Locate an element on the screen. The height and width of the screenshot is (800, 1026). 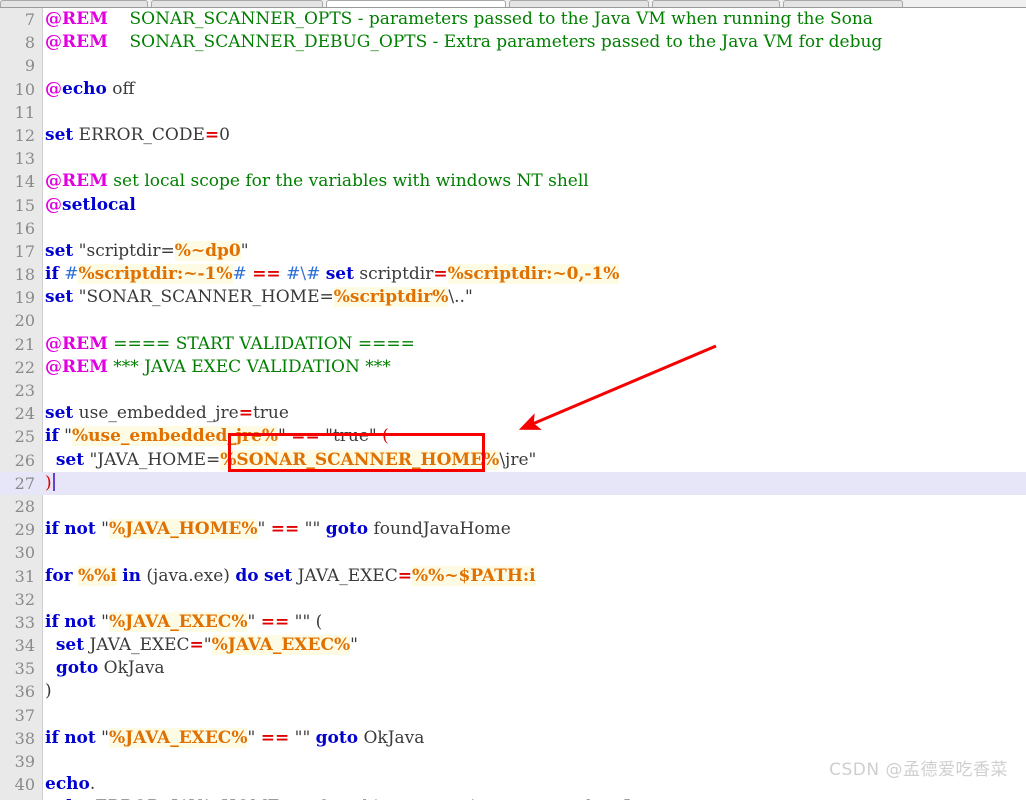
code-line: 24 set use_embedded_jre=true is located at coordinates (513, 413).